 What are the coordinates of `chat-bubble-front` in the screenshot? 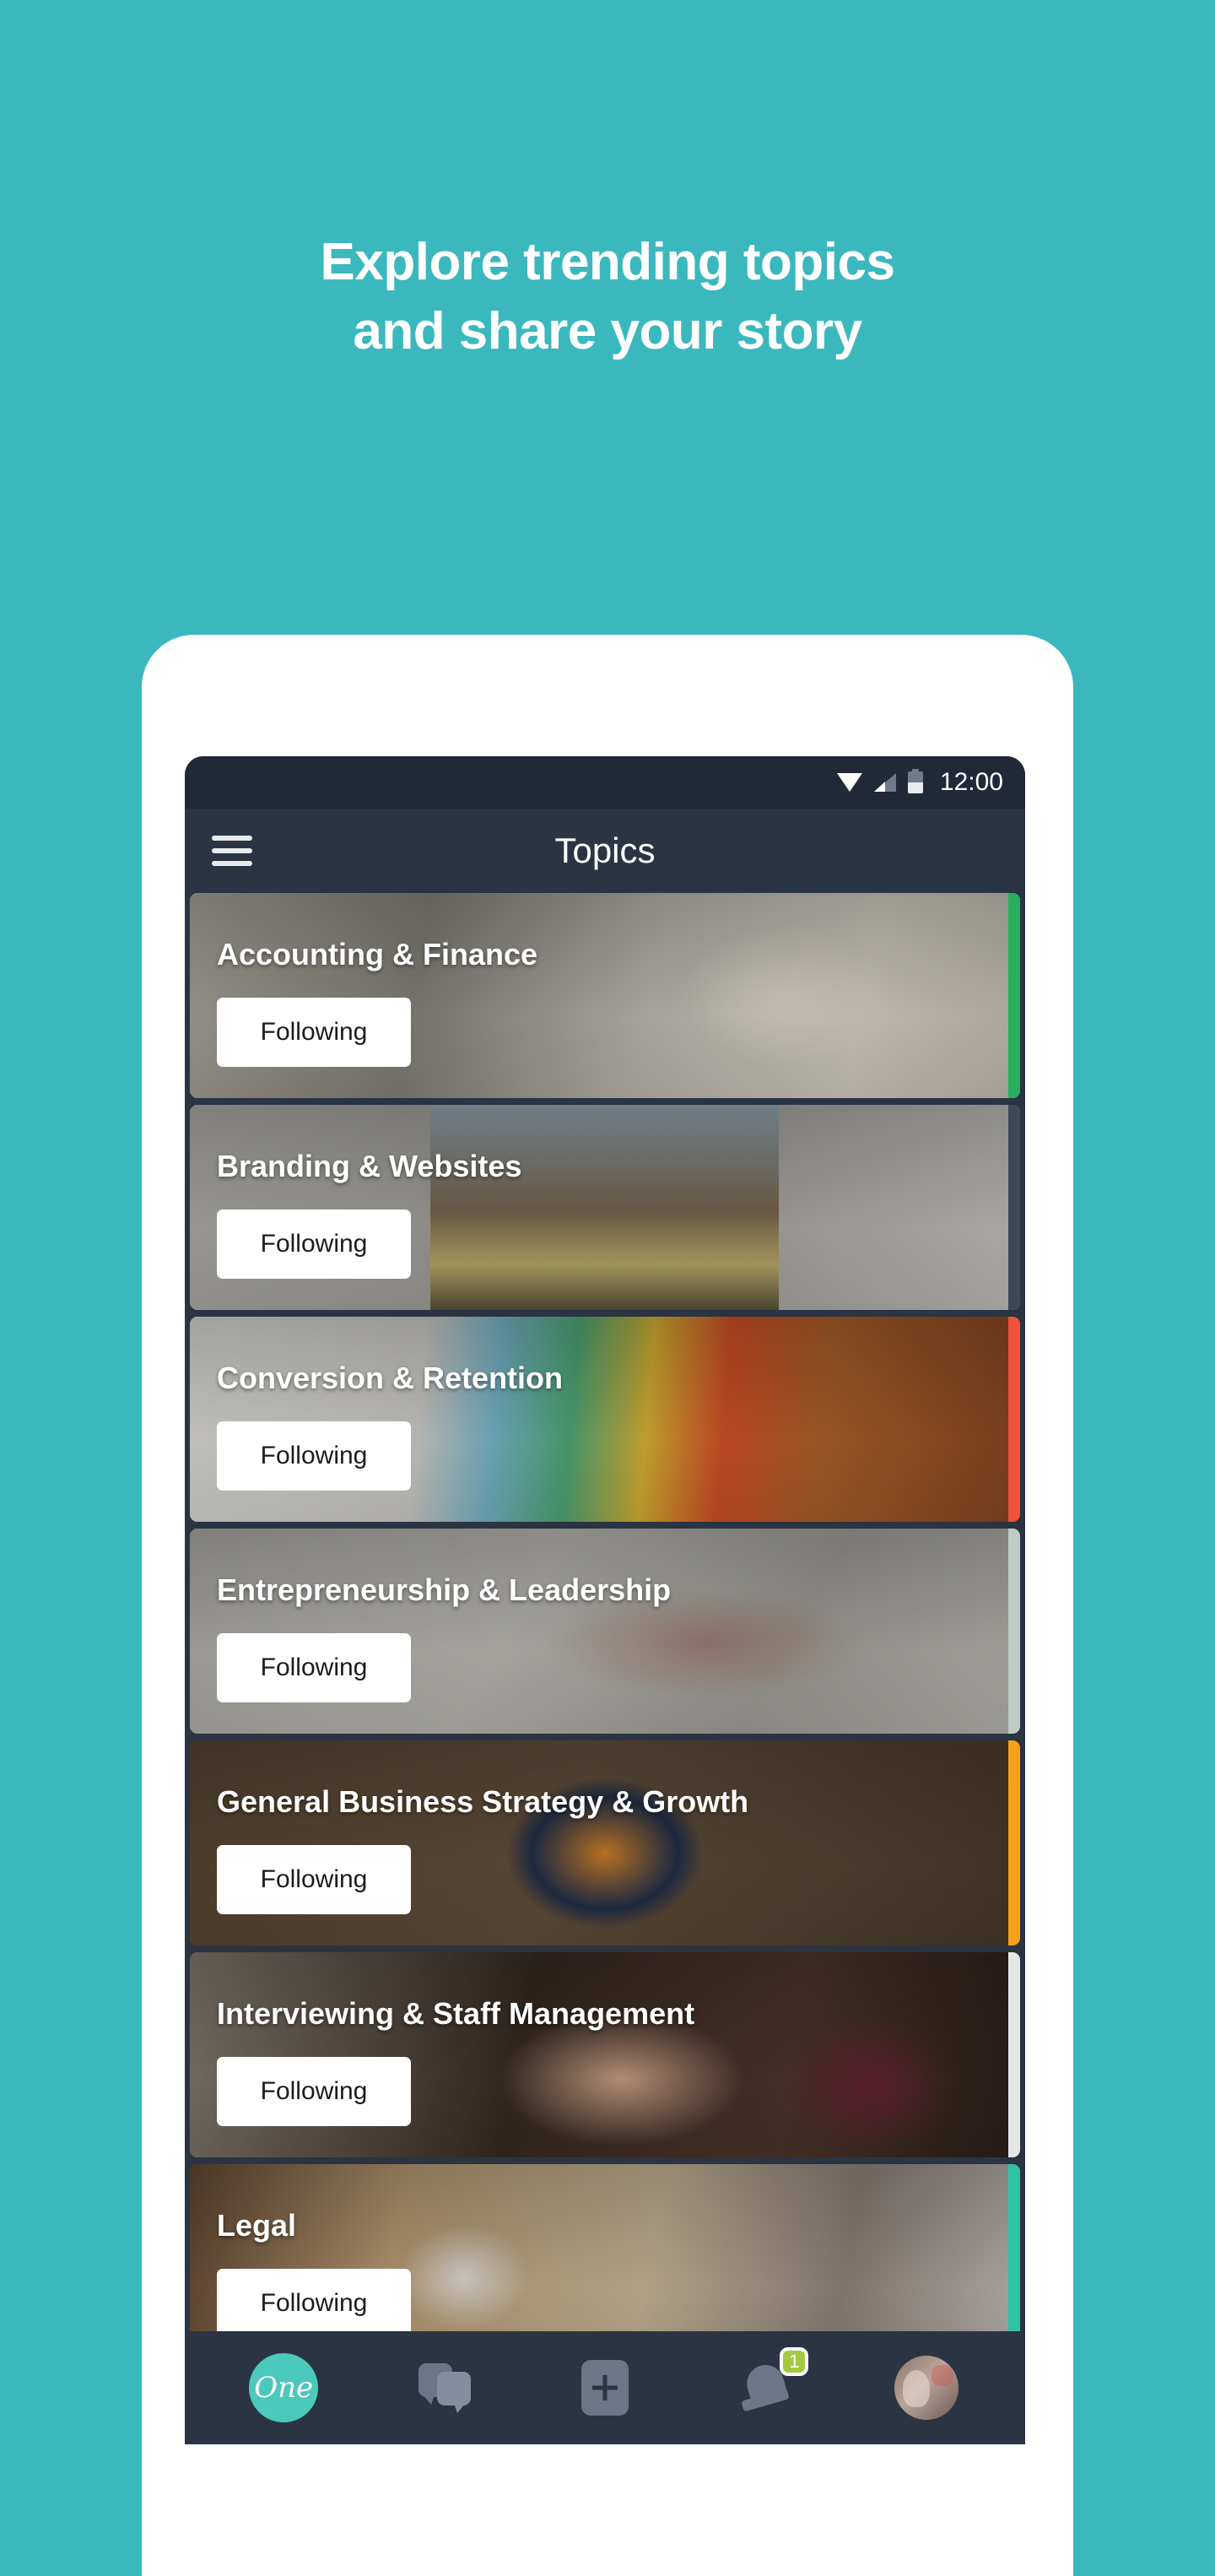 It's located at (453, 2392).